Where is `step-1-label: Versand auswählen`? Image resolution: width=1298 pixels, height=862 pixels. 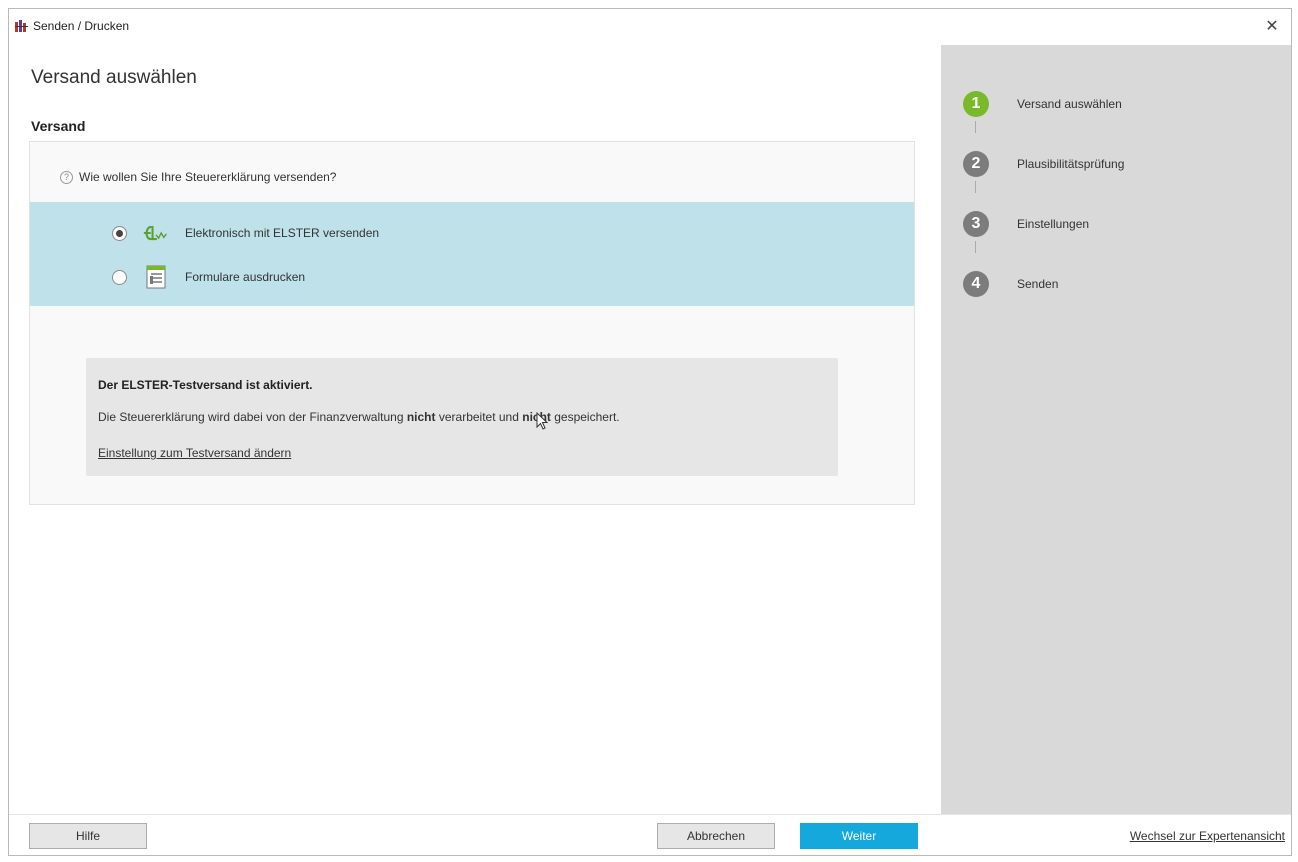 step-1-label: Versand auswählen is located at coordinates (1069, 104).